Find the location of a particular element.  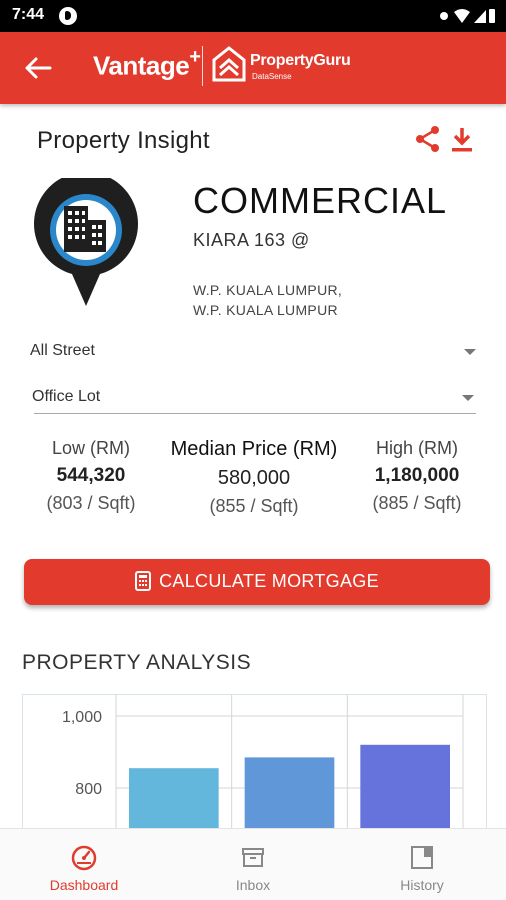

price-high: High (RM) 1,180,000 (885 / Sqft) is located at coordinates (417, 476).